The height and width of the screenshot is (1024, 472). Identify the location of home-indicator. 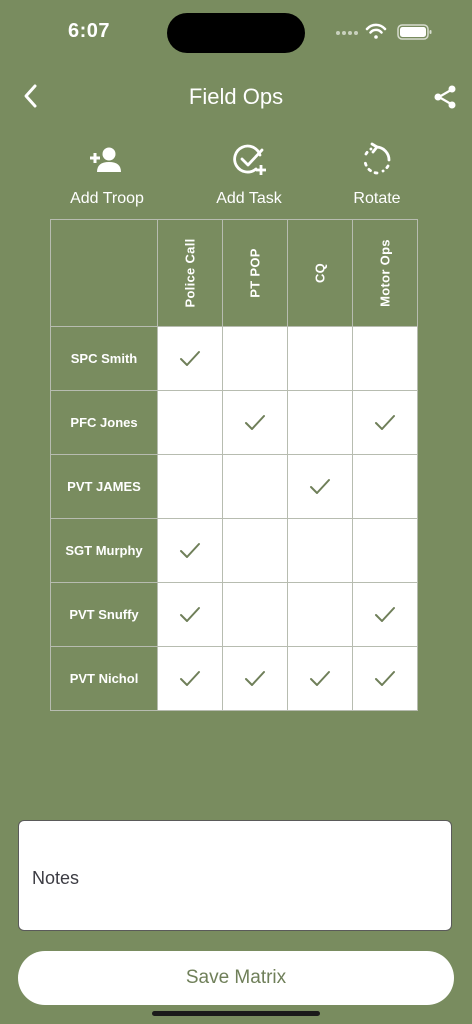
(236, 1013).